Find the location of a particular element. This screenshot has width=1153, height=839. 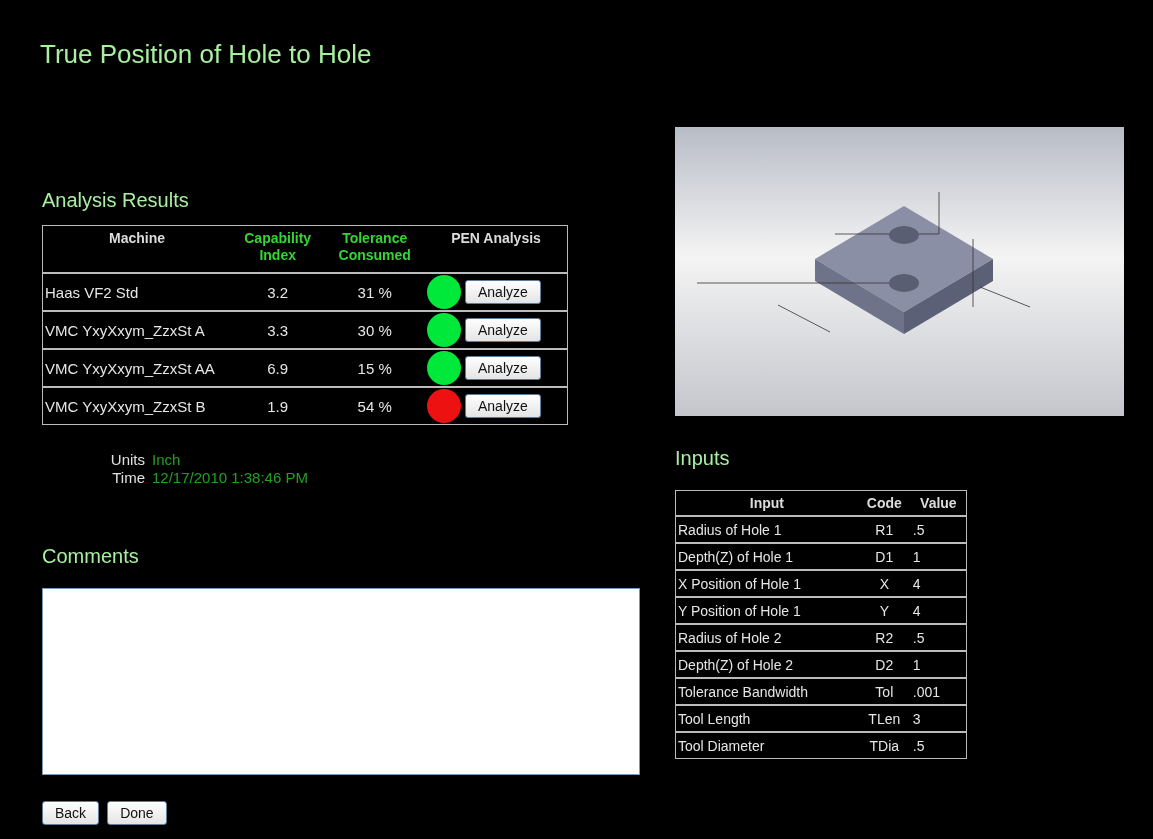

table-cell: VMC YxyXxym_ZzxSt B is located at coordinates (136, 406).